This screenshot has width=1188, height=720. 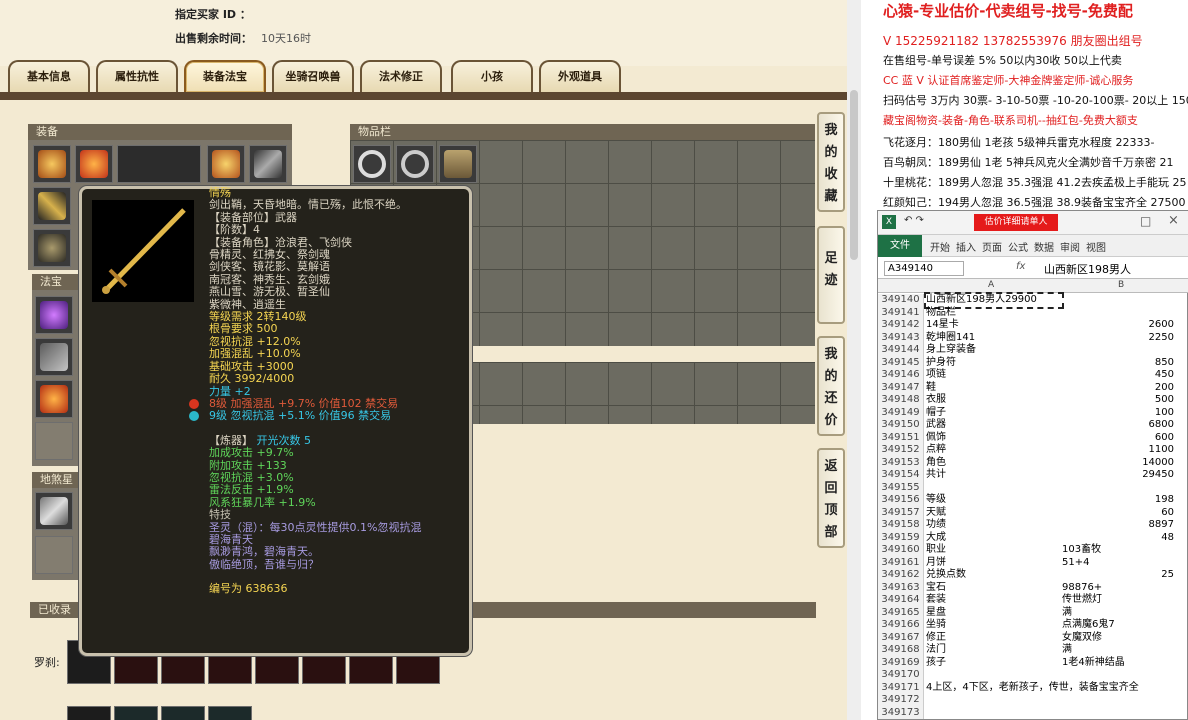 What do you see at coordinates (994, 413) in the screenshot?
I see `cell-a: 帽子` at bounding box center [994, 413].